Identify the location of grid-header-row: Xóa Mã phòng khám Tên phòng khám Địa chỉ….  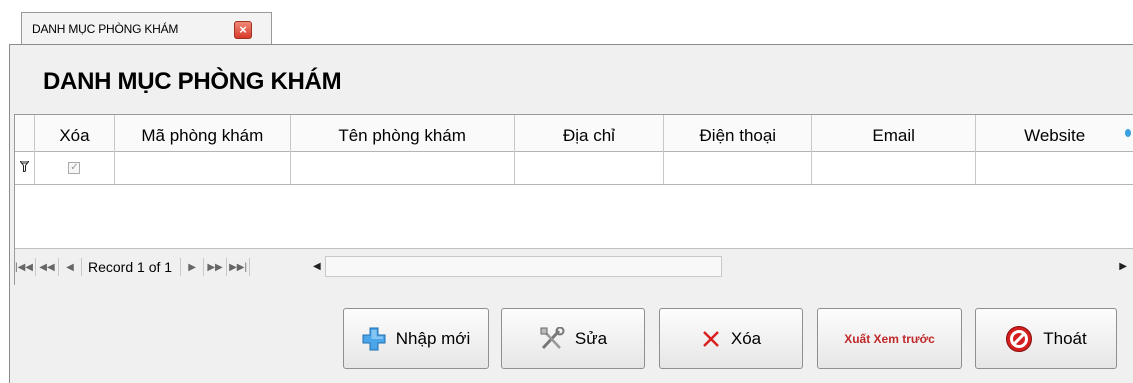
(574, 133).